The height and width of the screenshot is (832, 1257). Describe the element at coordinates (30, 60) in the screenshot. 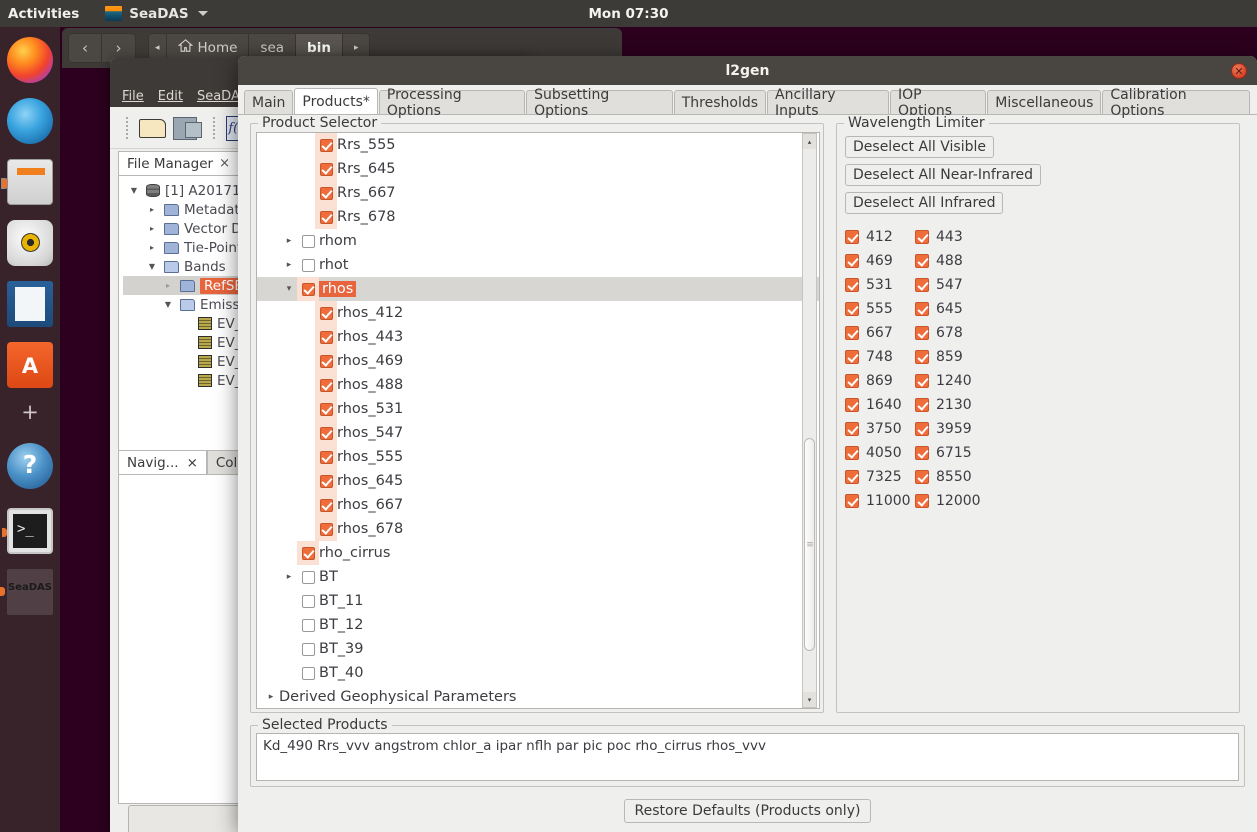

I see `dock-item-firefox` at that location.